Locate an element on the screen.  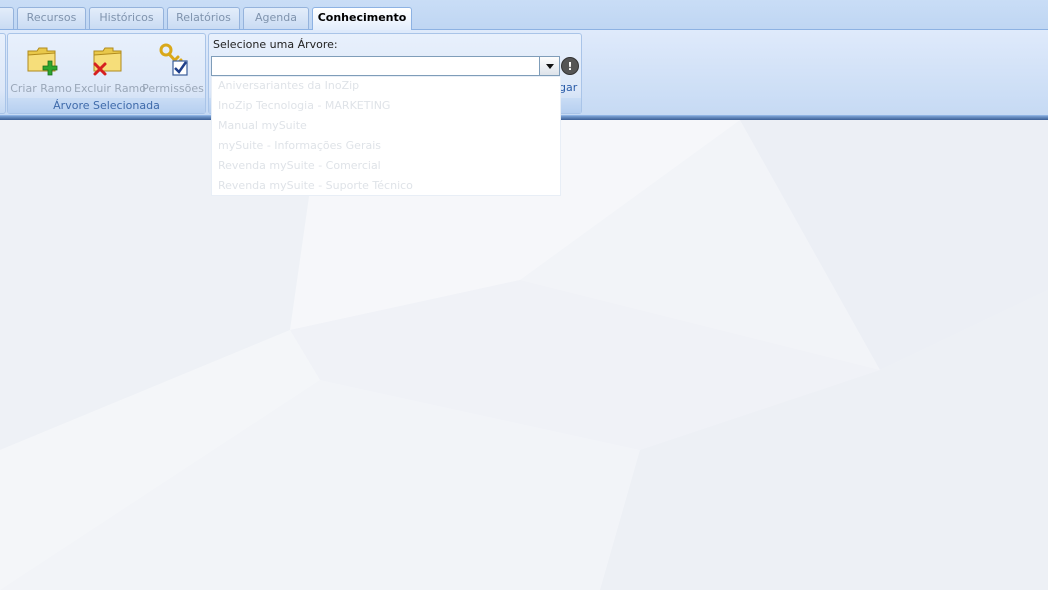
tab-label: Agenda is located at coordinates (276, 17).